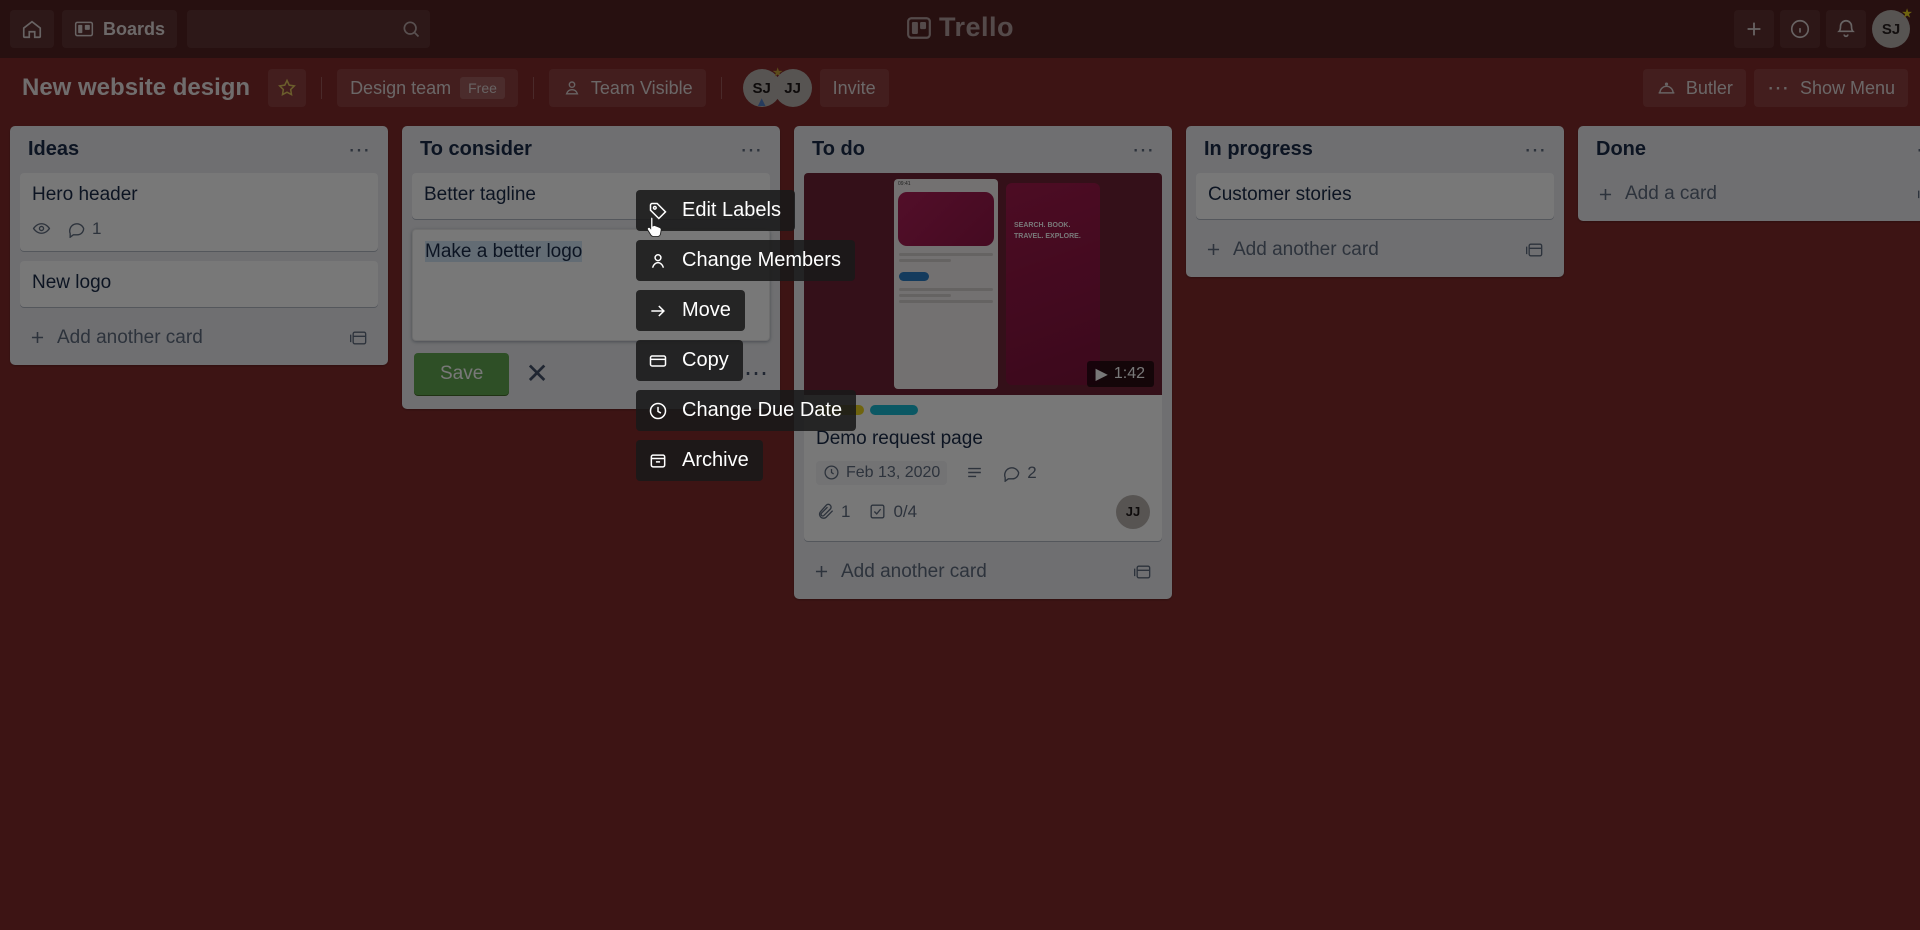 The width and height of the screenshot is (1920, 930). What do you see at coordinates (84, 29) in the screenshot?
I see `boards-icon` at bounding box center [84, 29].